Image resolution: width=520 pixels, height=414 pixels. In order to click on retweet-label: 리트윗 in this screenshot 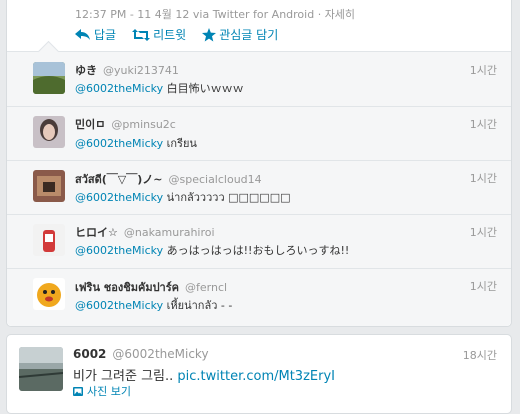, I will do `click(170, 35)`.